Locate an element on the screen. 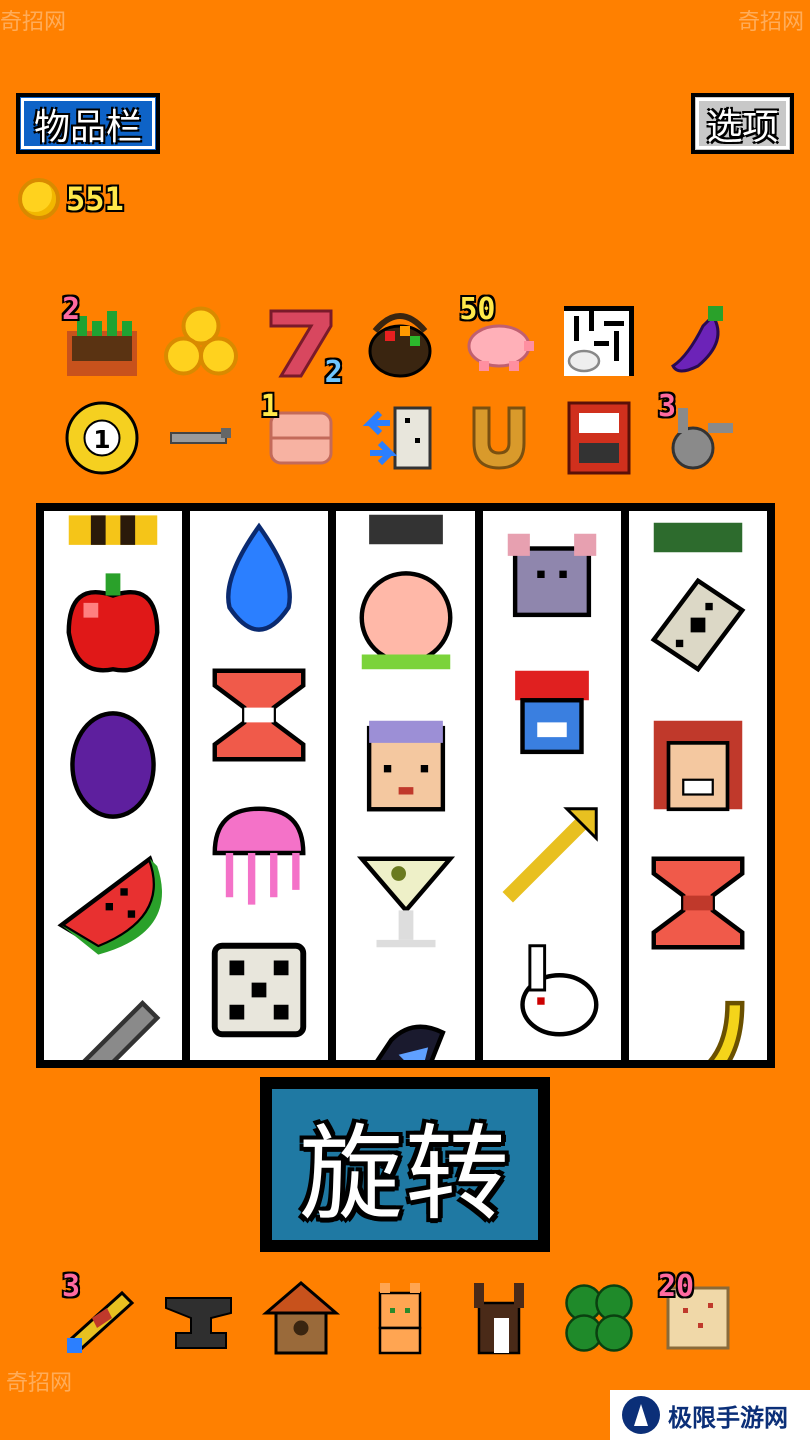 Image resolution: width=810 pixels, height=1440 pixels. inventory-button: 物品栏 is located at coordinates (88, 123).